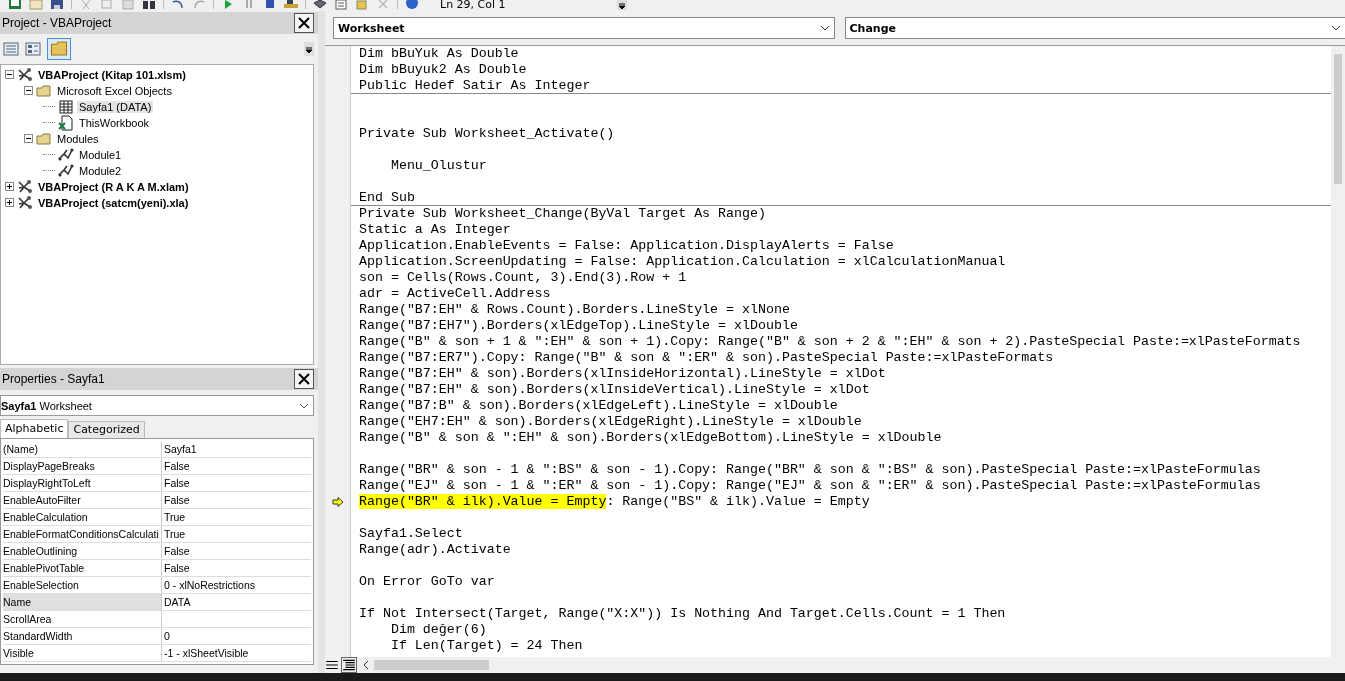 The height and width of the screenshot is (681, 1345). What do you see at coordinates (562, 213) in the screenshot?
I see `code-line: Private Sub Worksheet_Change(ByVal Target As Range)` at bounding box center [562, 213].